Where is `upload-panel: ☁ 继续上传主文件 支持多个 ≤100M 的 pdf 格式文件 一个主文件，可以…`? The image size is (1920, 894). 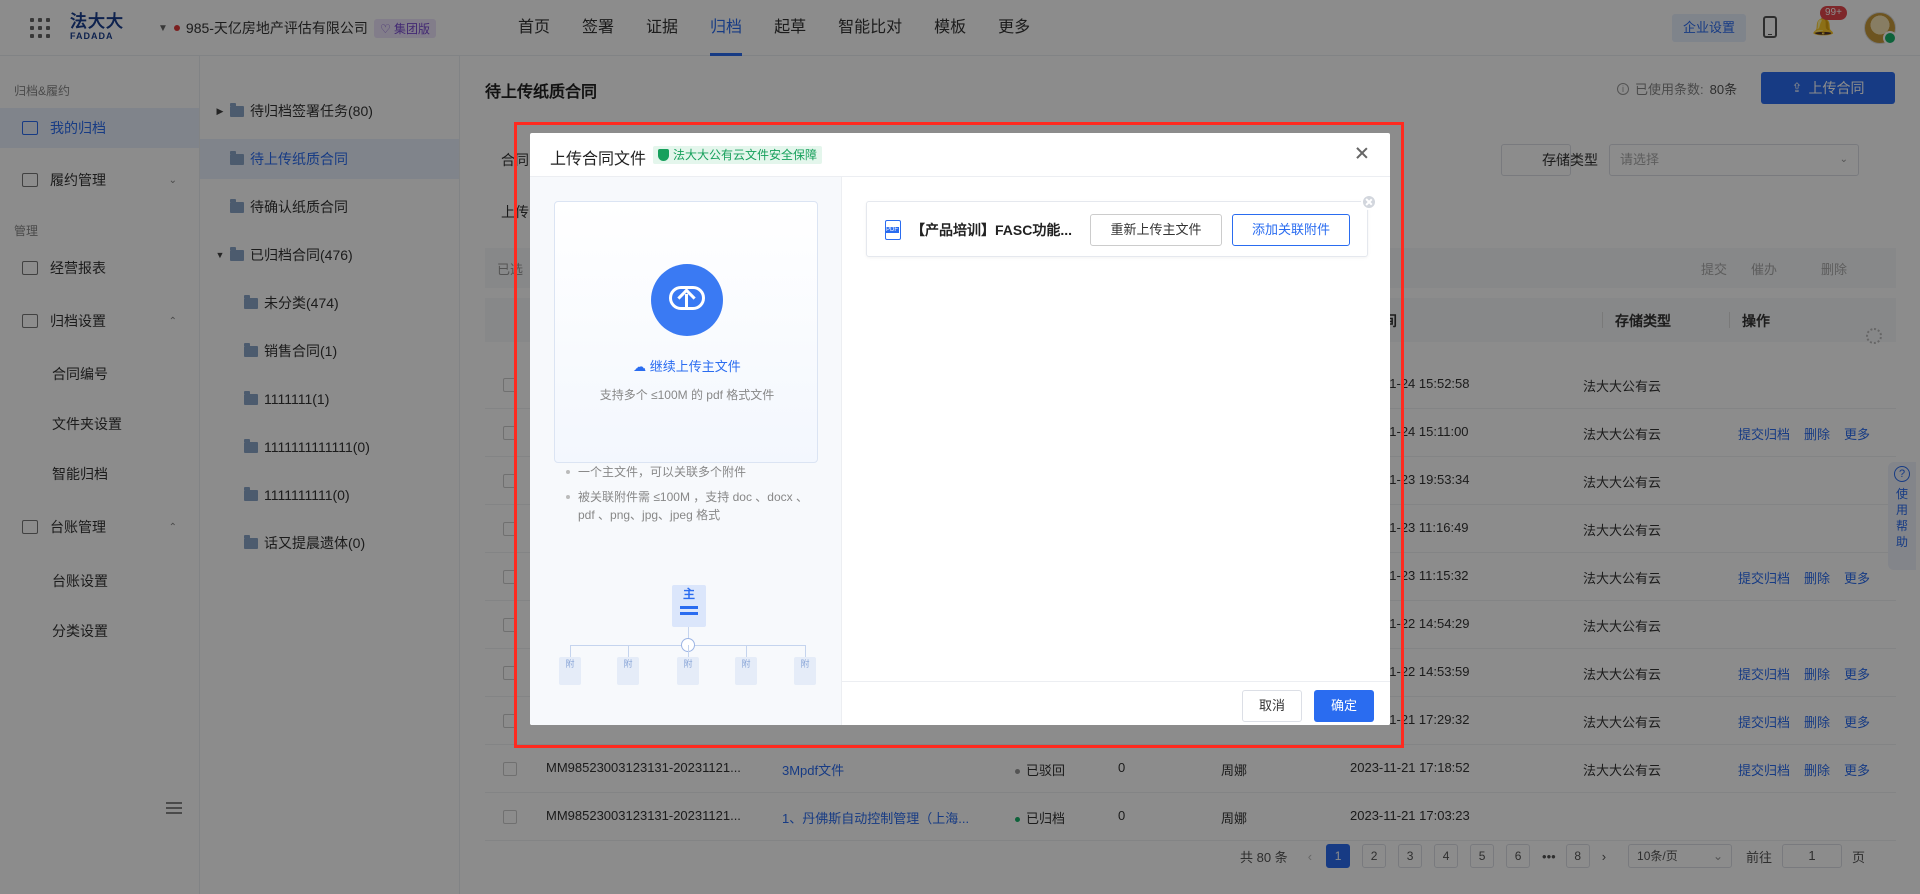
upload-panel: ☁ 继续上传主文件 支持多个 ≤100M 的 pdf 格式文件 一个主文件，可以… is located at coordinates (686, 451).